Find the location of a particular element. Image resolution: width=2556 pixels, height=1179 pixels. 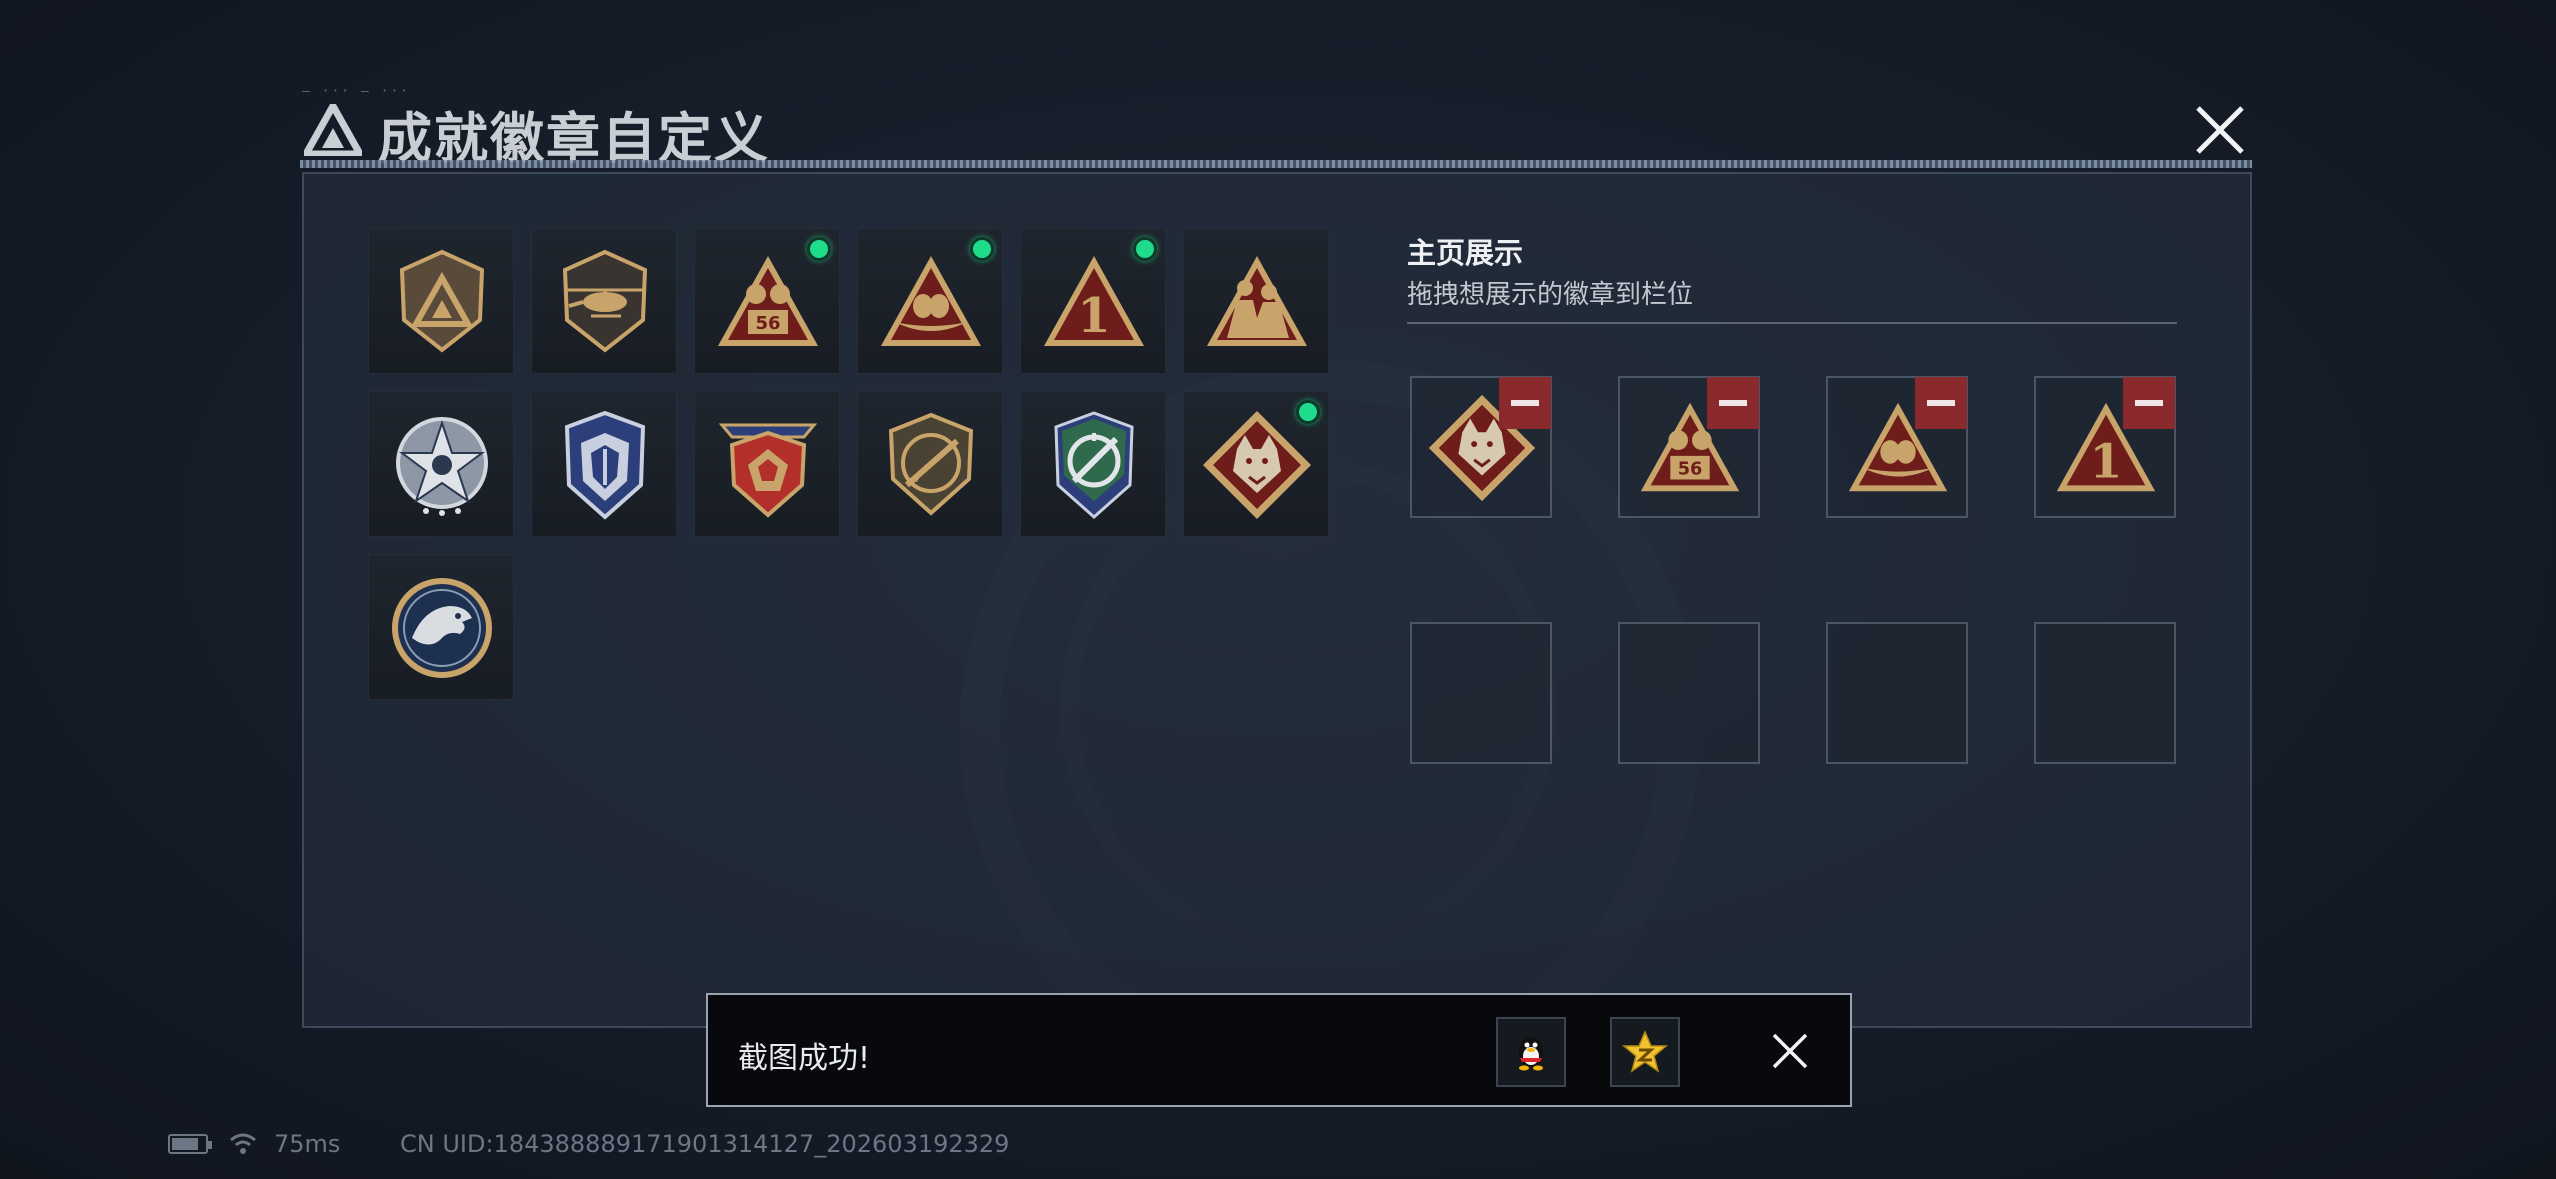

title-divider is located at coordinates (1276, 164).